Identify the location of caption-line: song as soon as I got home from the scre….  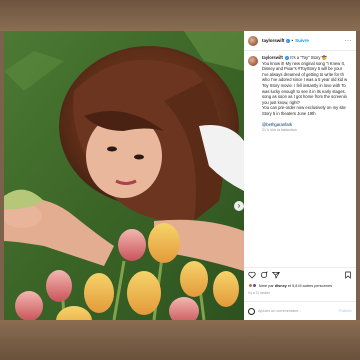
(304, 97).